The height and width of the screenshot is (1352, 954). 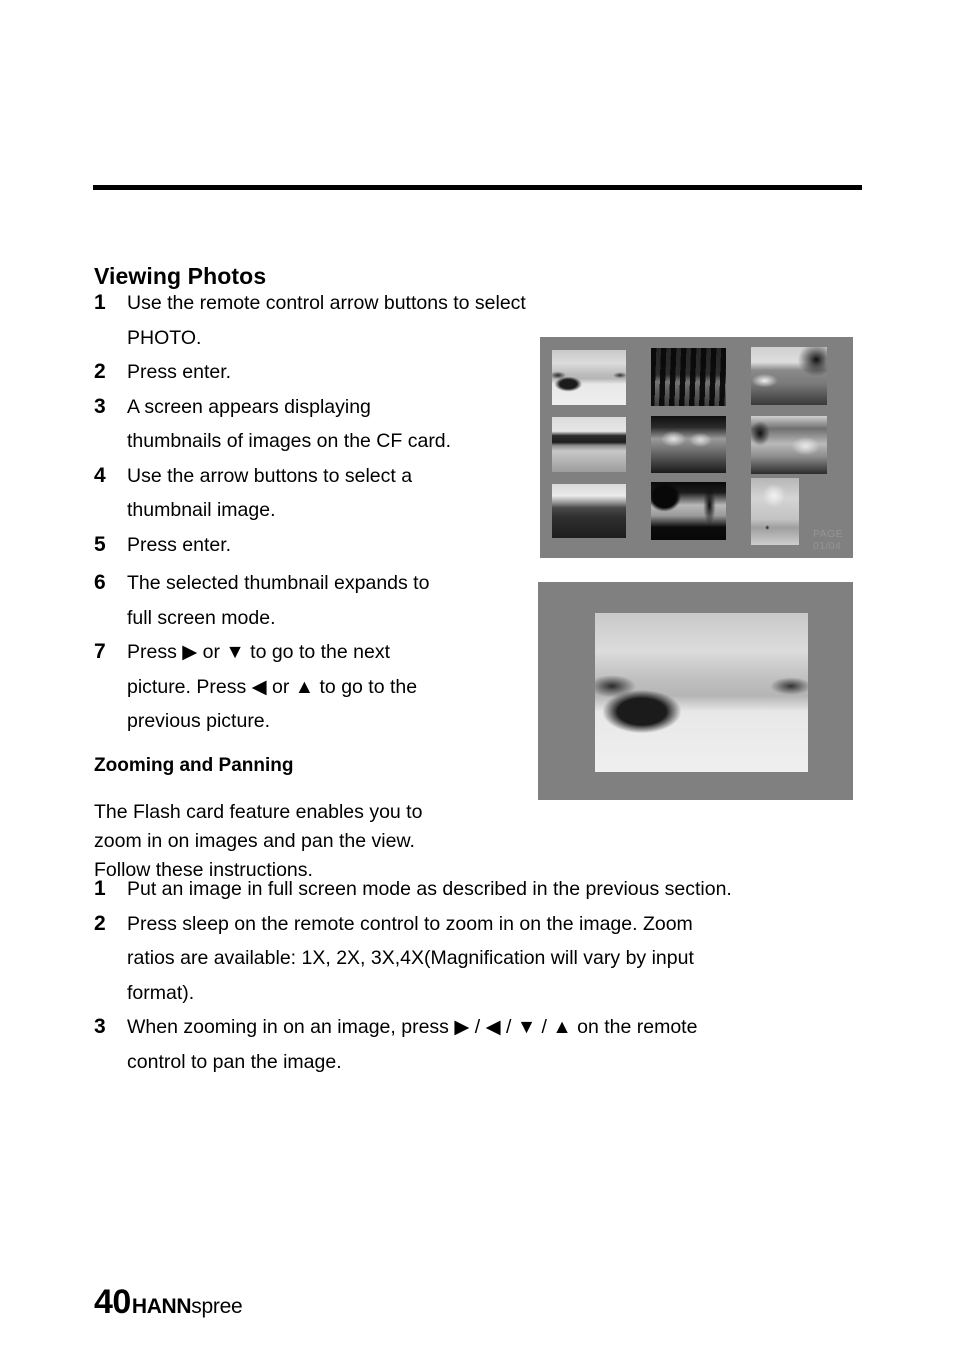 I want to click on figure-thumbnail-screen: PAGE 01/04, so click(x=696, y=447).